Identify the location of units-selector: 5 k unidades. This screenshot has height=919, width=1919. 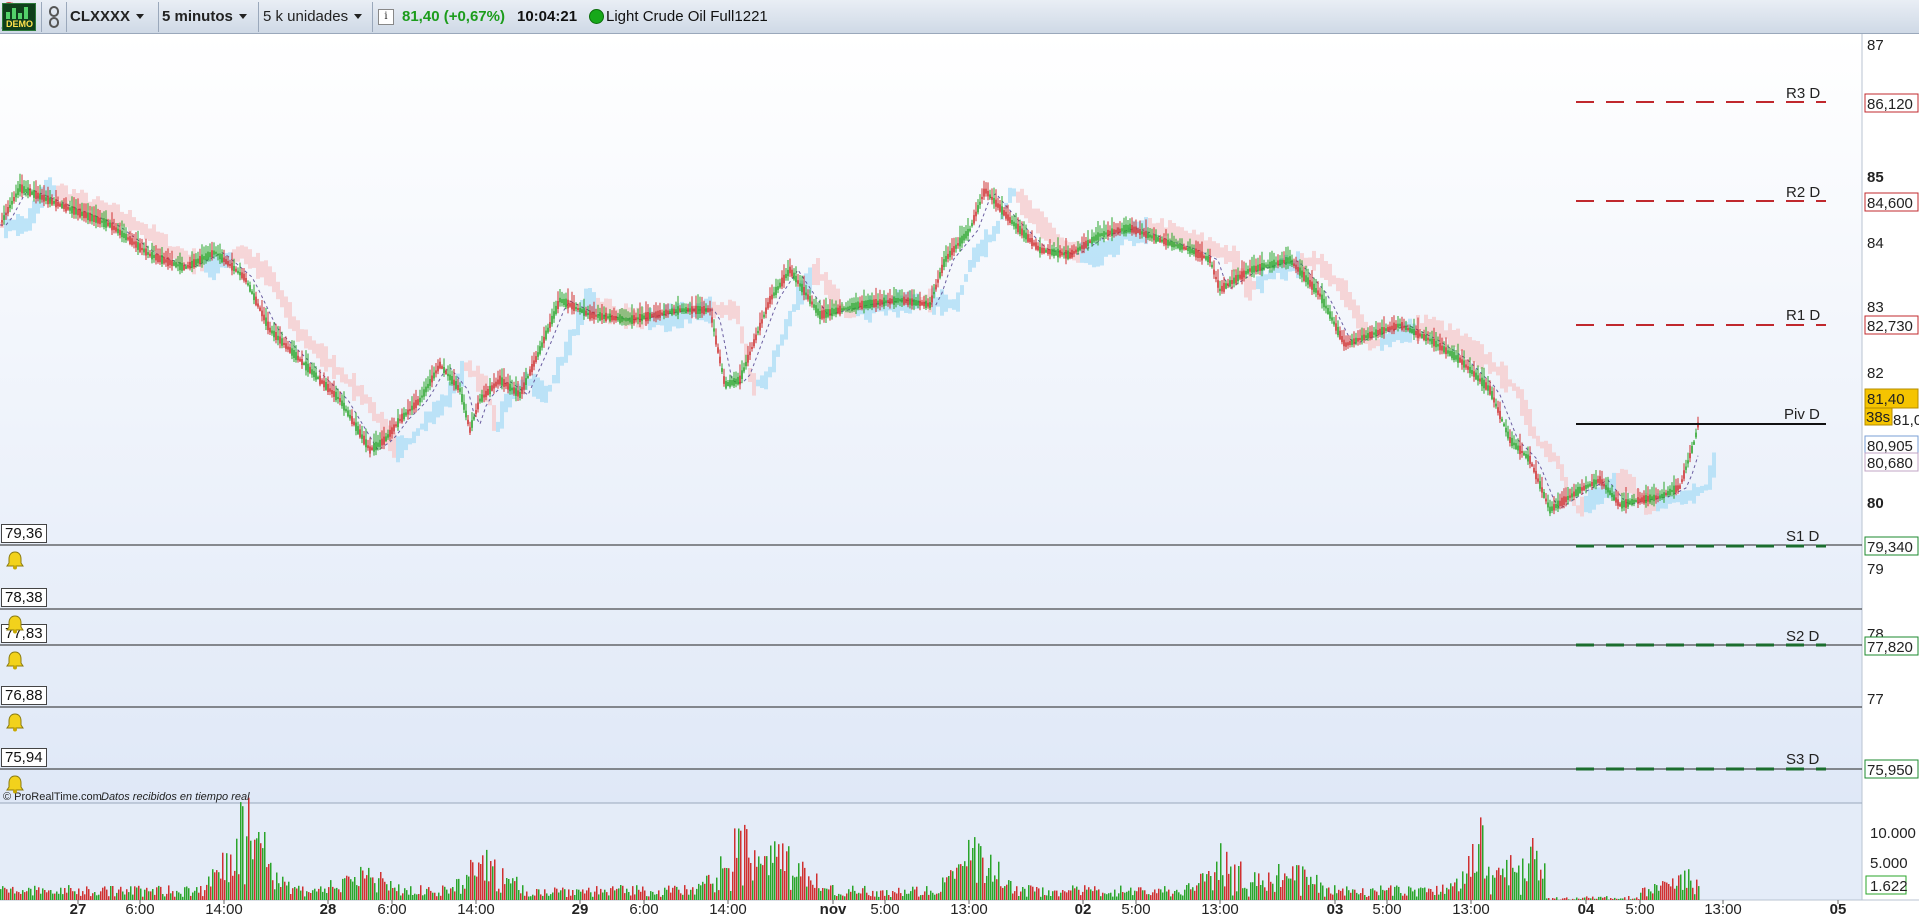
(317, 16).